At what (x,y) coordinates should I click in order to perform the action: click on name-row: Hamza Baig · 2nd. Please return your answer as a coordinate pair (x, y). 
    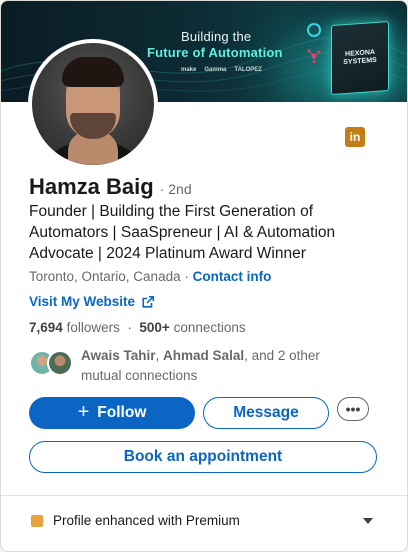
    Looking at the image, I should click on (110, 187).